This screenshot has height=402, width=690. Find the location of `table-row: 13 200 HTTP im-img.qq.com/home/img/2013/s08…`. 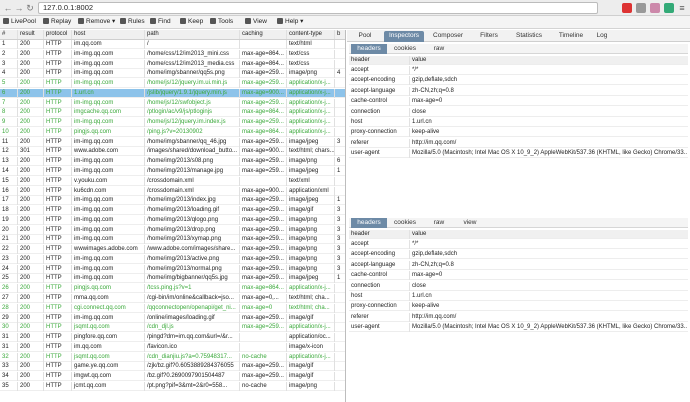

table-row: 13 200 HTTP im-img.qq.com/home/img/2013/s08… is located at coordinates (172, 162).